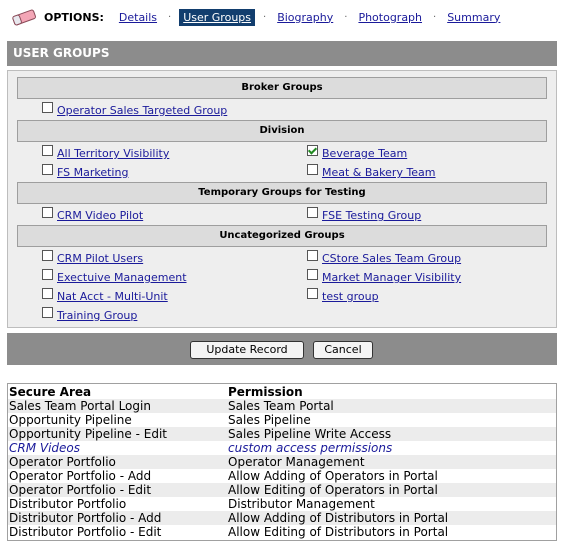 Image resolution: width=562 pixels, height=547 pixels. I want to click on cancel-button: Cancel, so click(343, 350).